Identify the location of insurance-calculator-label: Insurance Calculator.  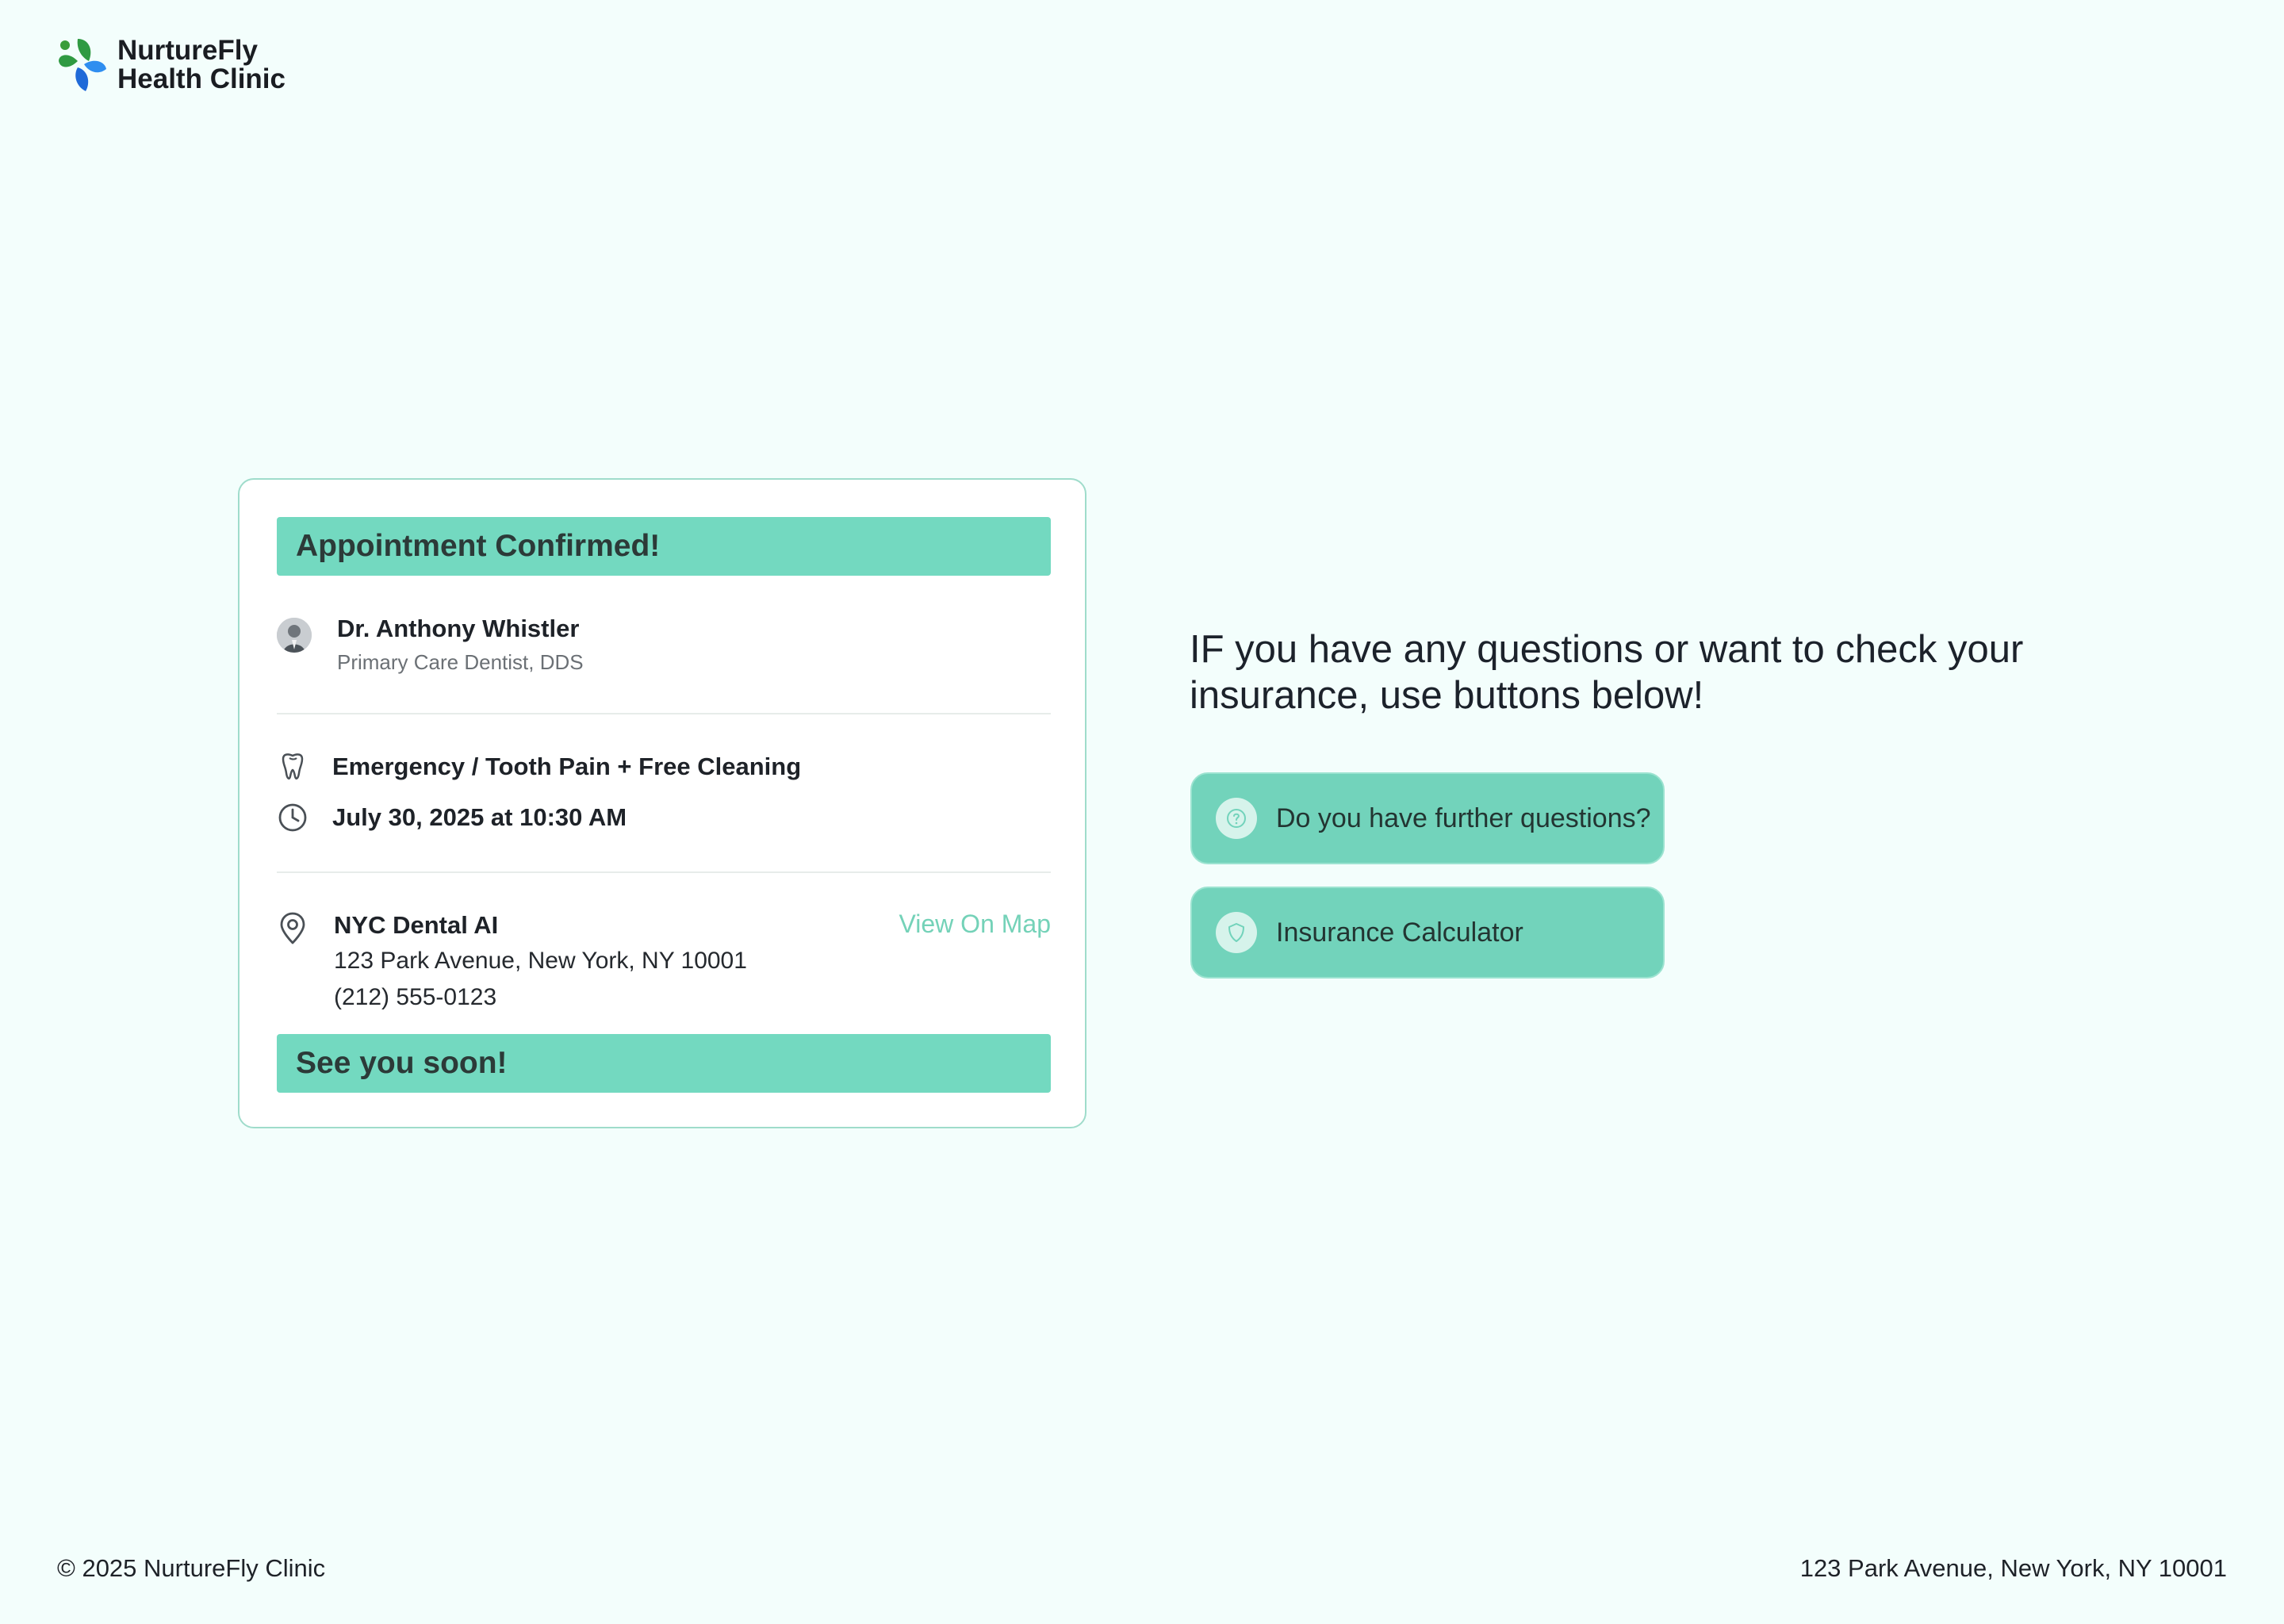
(1399, 932).